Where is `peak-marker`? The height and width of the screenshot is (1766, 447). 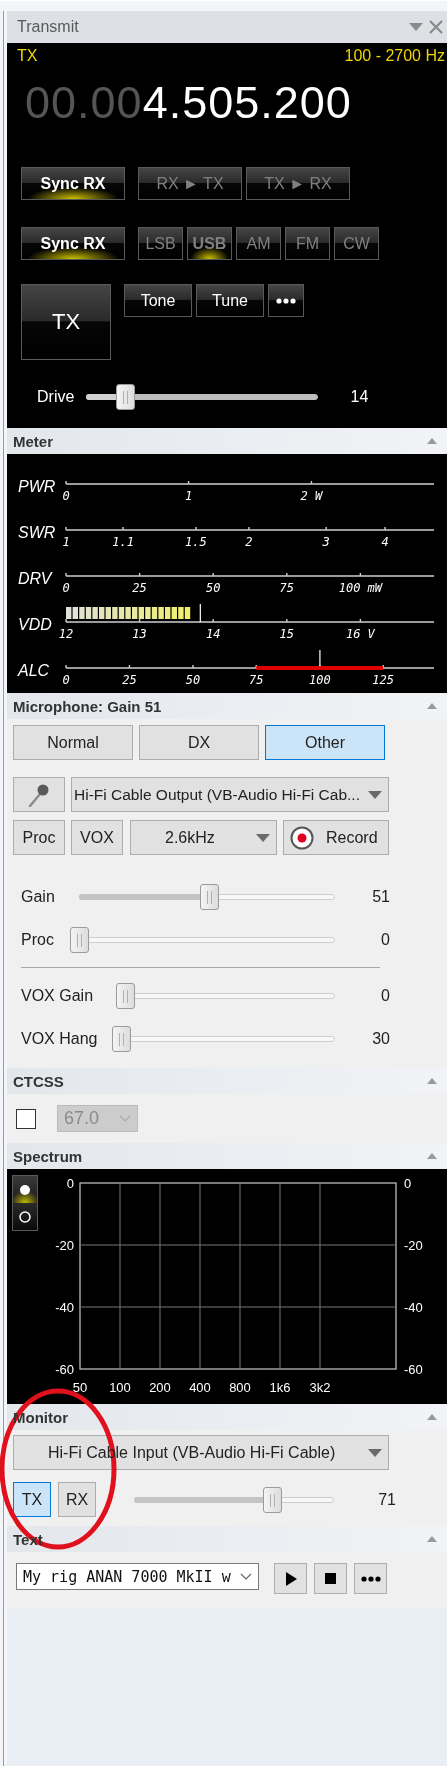
peak-marker is located at coordinates (200, 613).